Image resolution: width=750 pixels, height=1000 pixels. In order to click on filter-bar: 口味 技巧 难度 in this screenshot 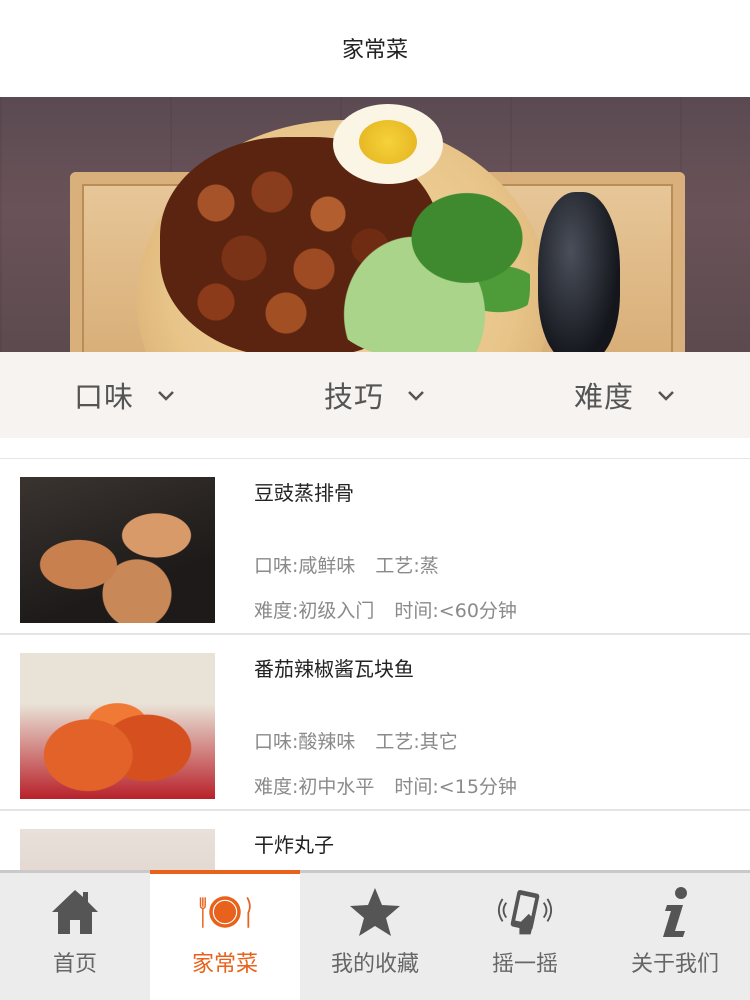, I will do `click(375, 395)`.